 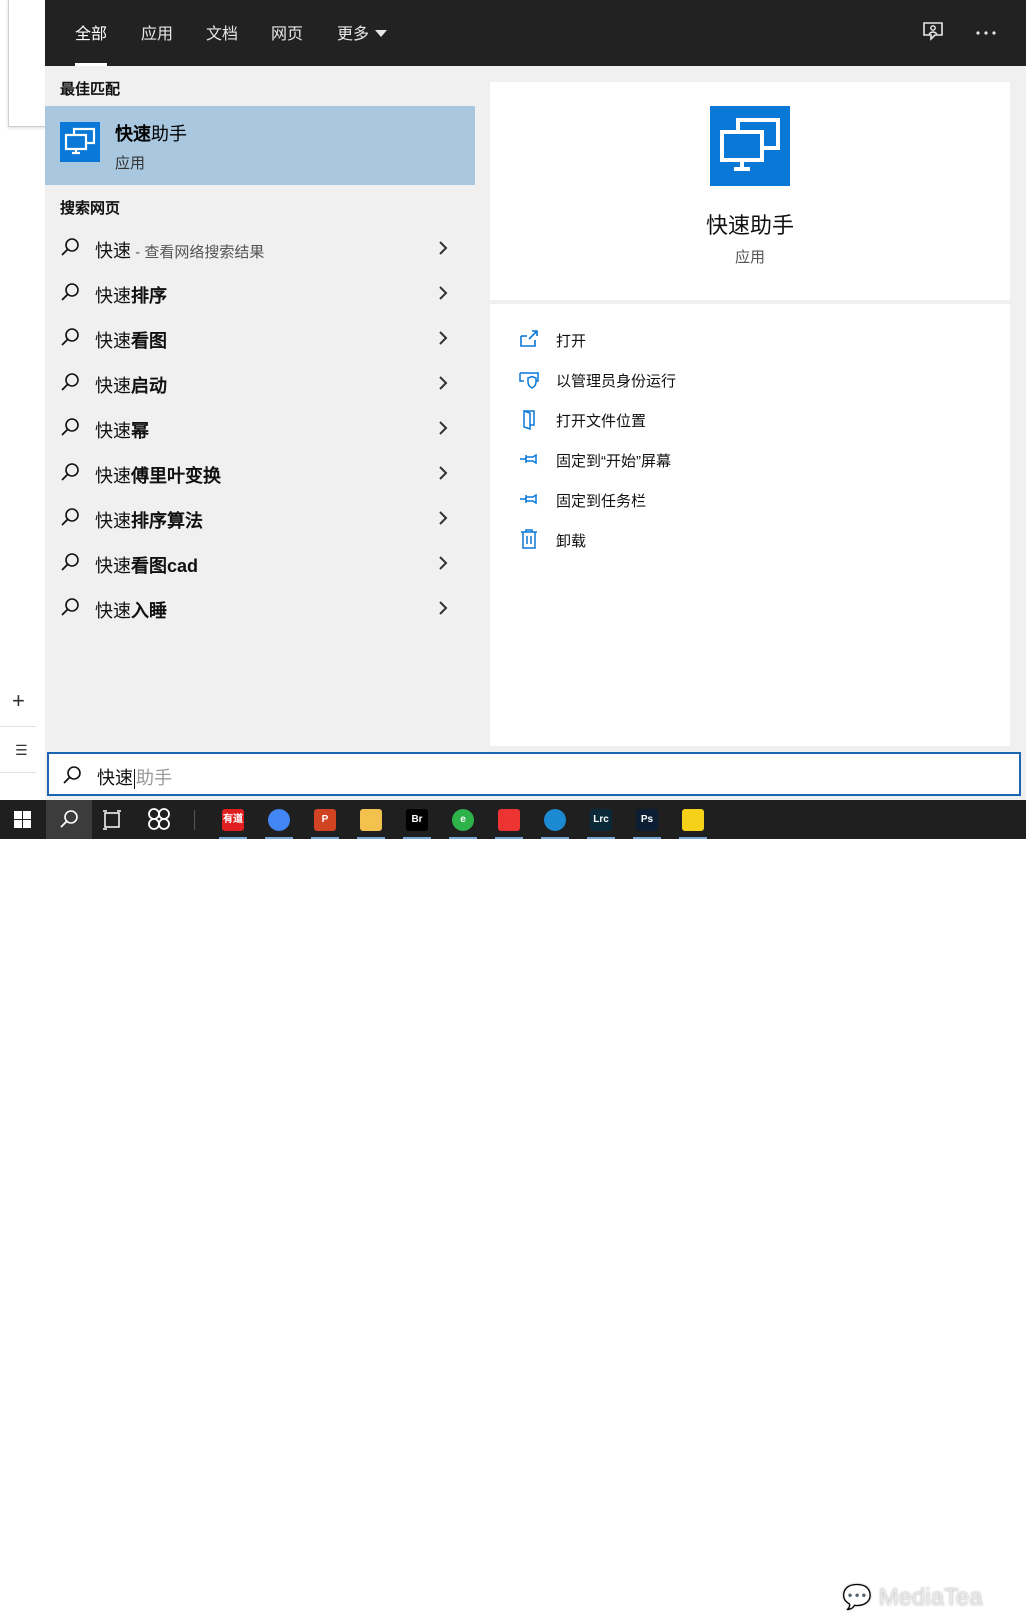 I want to click on tab-more: 更多, so click(x=362, y=43).